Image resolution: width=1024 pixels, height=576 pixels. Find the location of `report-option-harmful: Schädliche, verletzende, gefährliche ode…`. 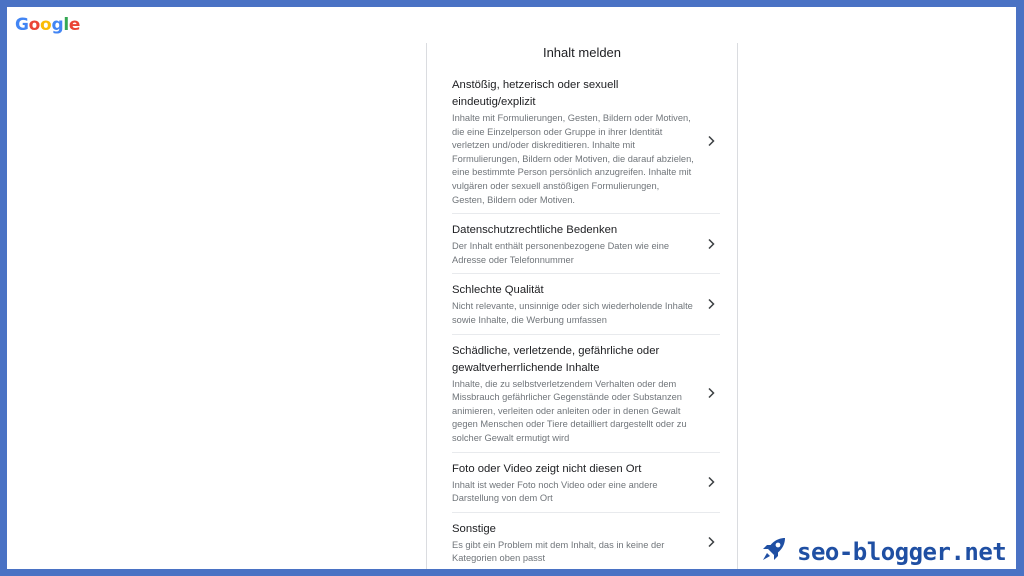

report-option-harmful: Schädliche, verletzende, gefährliche ode… is located at coordinates (586, 394).